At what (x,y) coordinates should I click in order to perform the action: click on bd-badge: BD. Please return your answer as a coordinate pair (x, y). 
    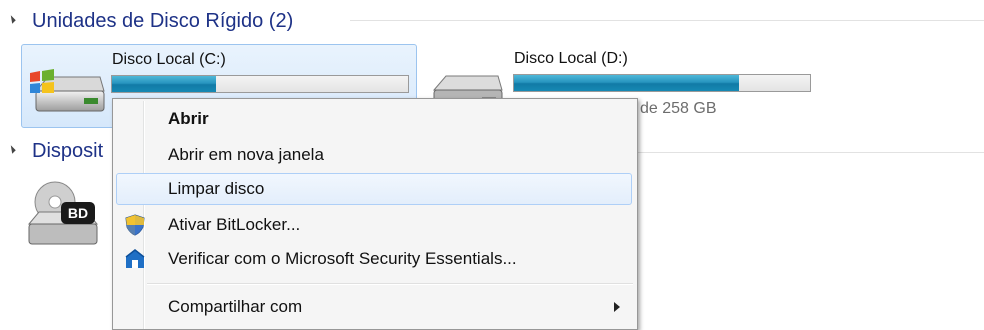
    Looking at the image, I should click on (78, 213).